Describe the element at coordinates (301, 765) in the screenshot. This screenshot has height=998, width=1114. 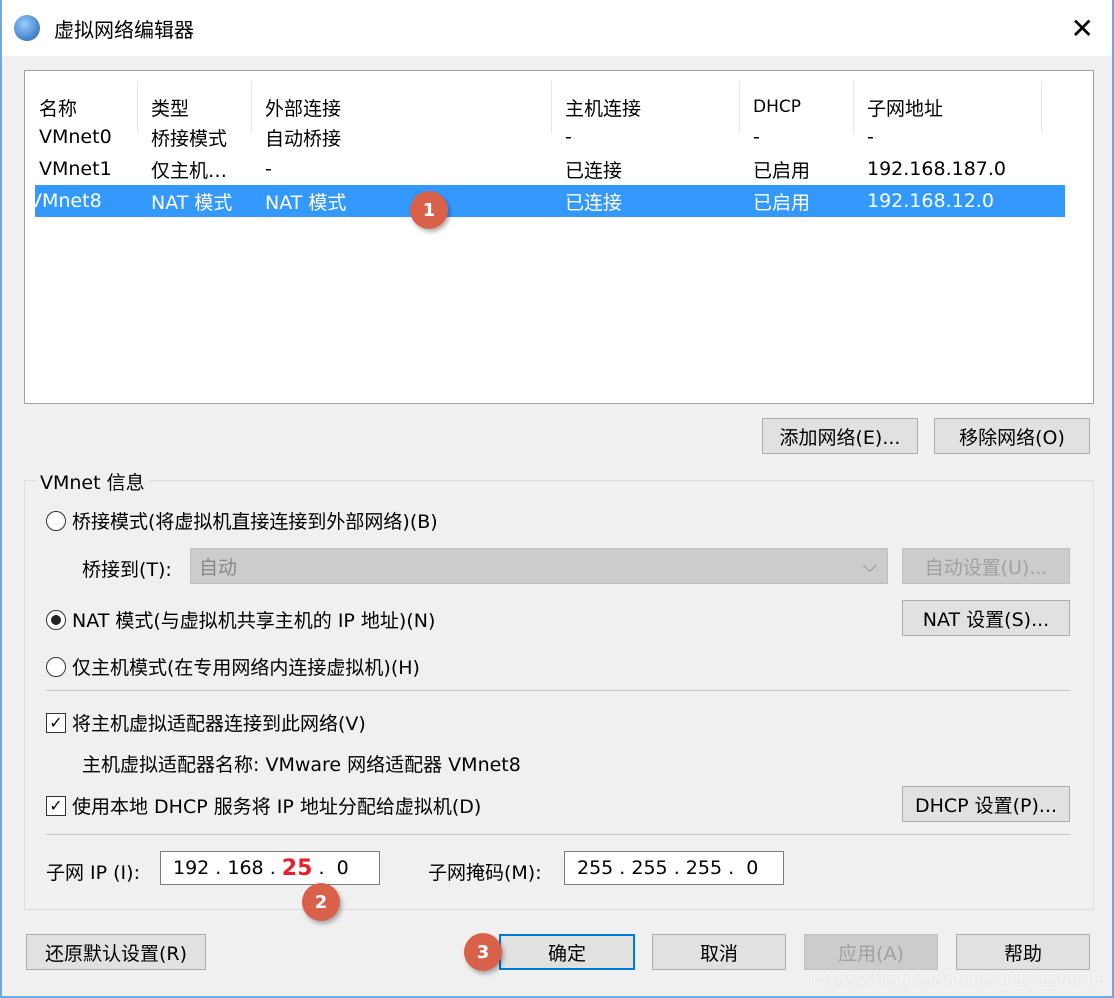
I see `adapter-name-label: 主机虚拟适配器名称: VMware 网络适配器 VMnet8` at that location.